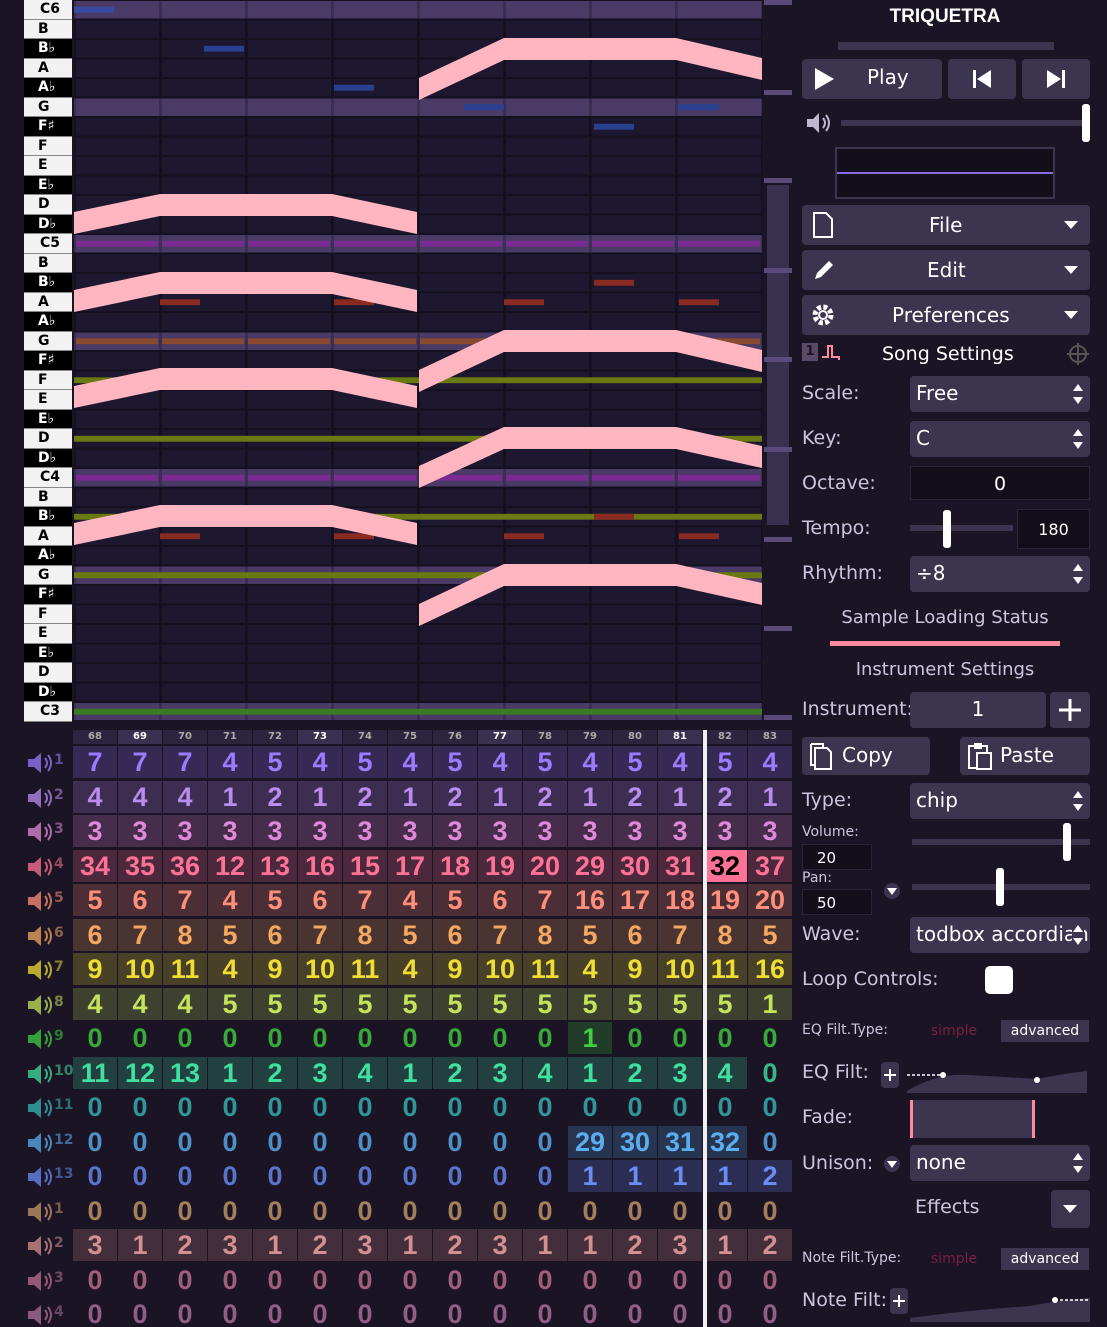 The height and width of the screenshot is (1327, 1107). I want to click on pattern-cell: 30, so click(635, 1141).